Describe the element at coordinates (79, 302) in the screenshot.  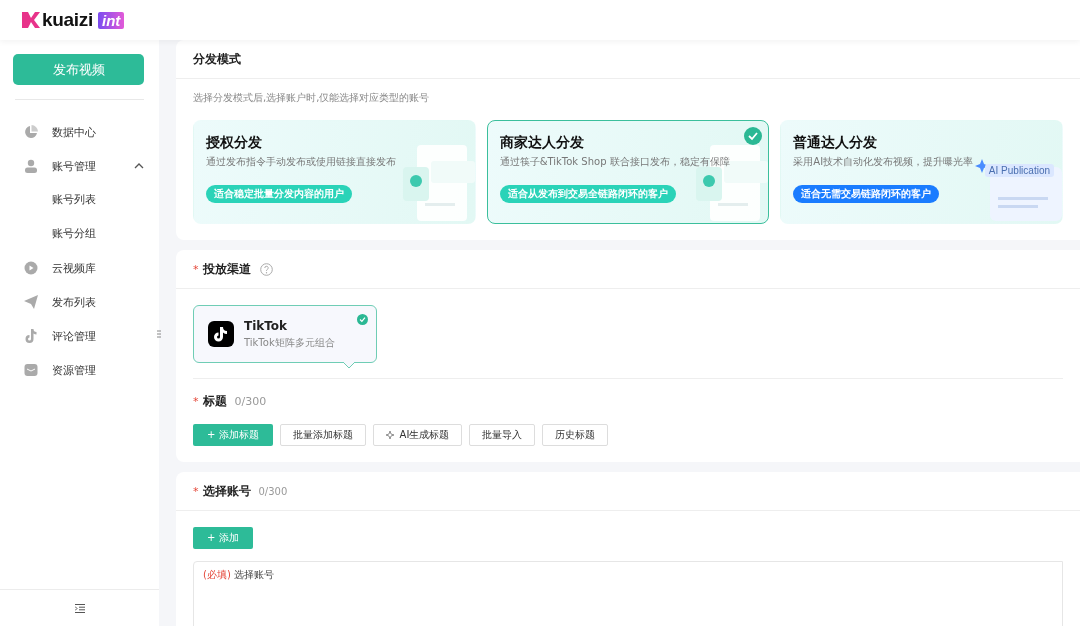
I see `sidebar-item: 发布列表` at that location.